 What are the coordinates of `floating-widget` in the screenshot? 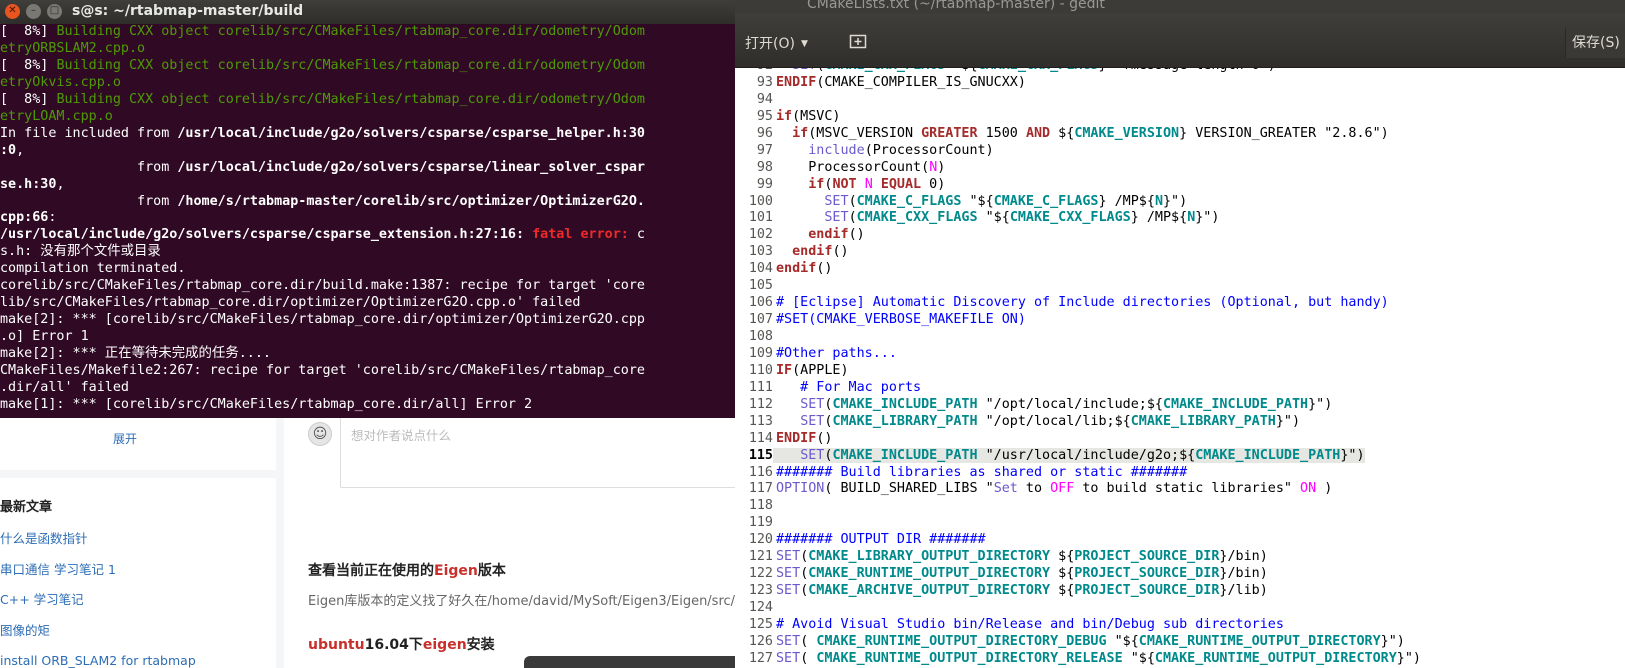 It's located at (629, 662).